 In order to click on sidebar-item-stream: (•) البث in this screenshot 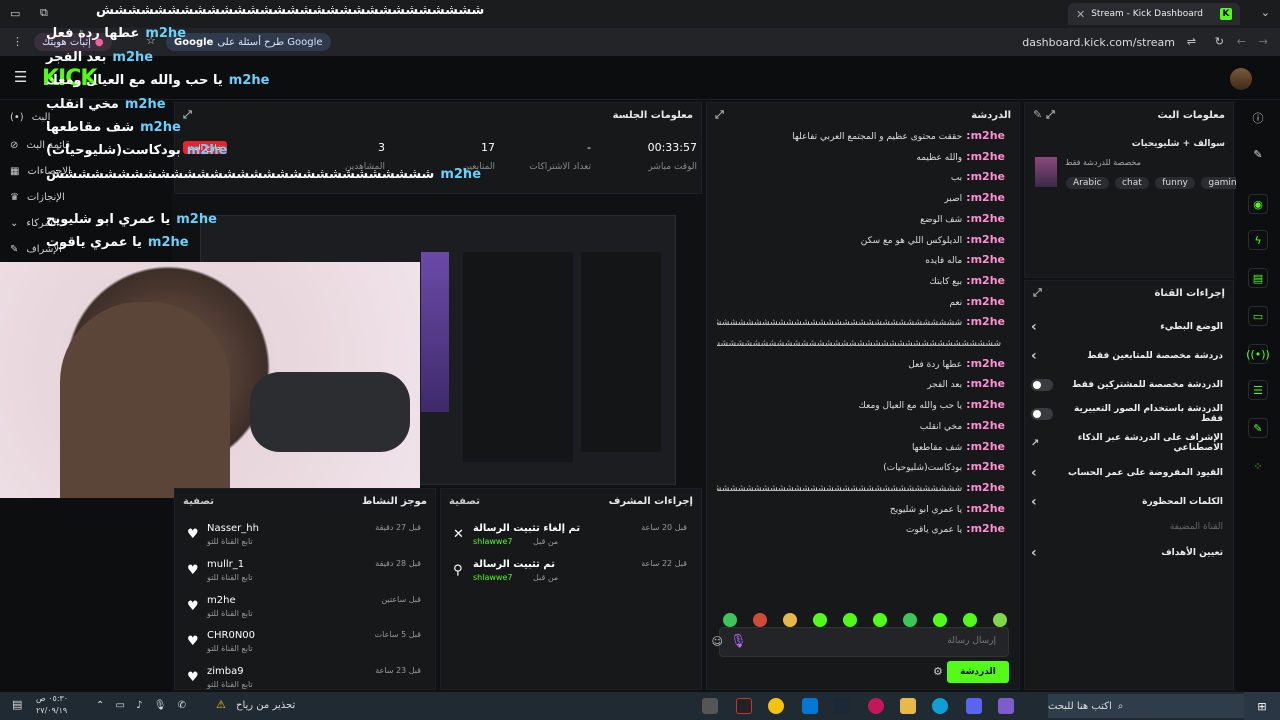, I will do `click(30, 117)`.